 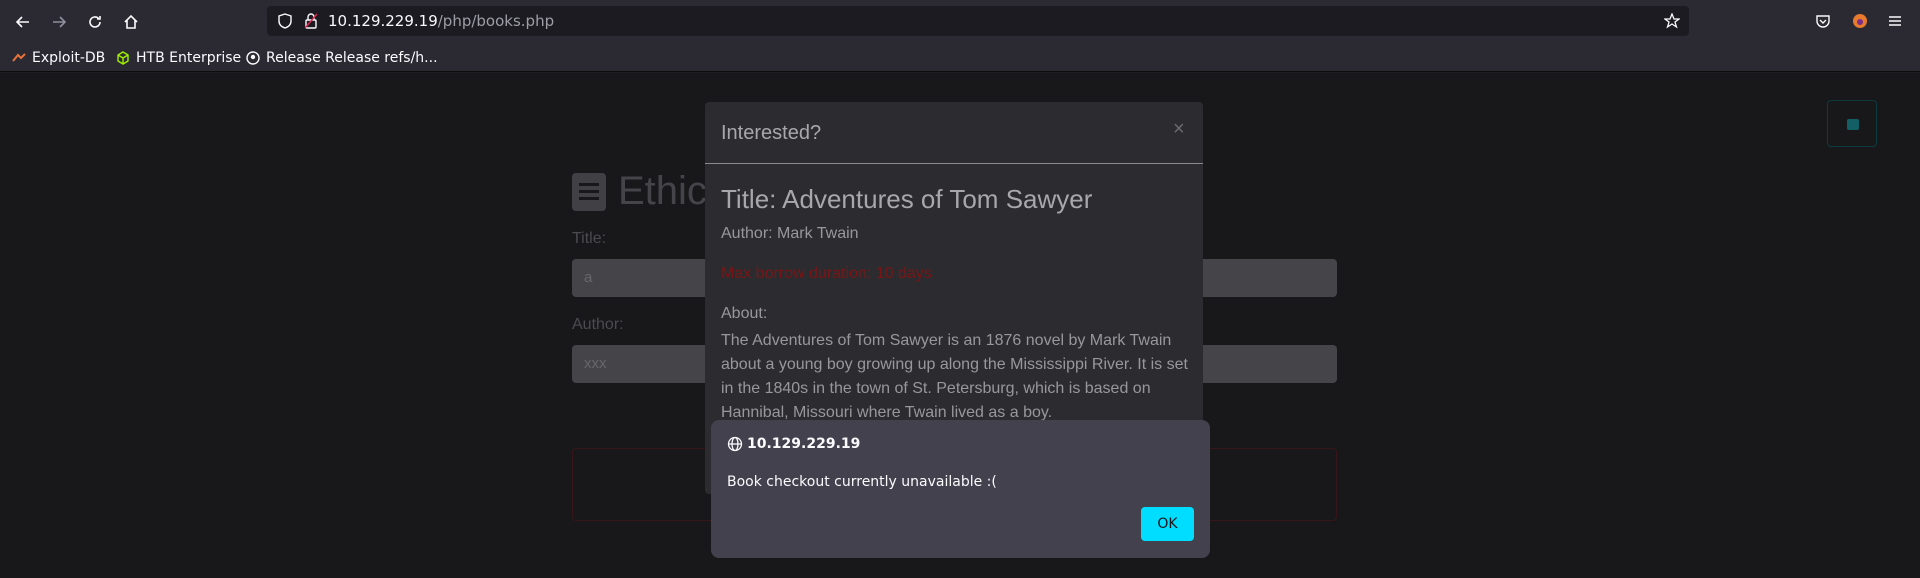 I want to click on github-icon, so click(x=253, y=58).